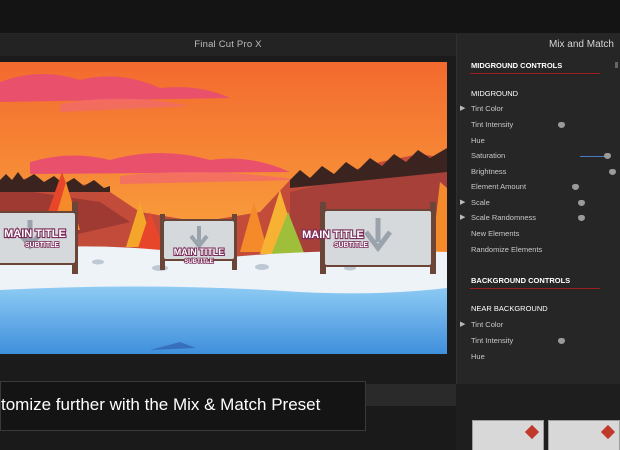  Describe the element at coordinates (540, 109) in the screenshot. I see `param-tint-color: ▶ Tint Color` at that location.